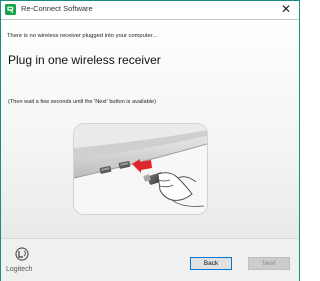 This screenshot has width=320, height=281. I want to click on usb-receiver-plugging-icon, so click(140, 169).